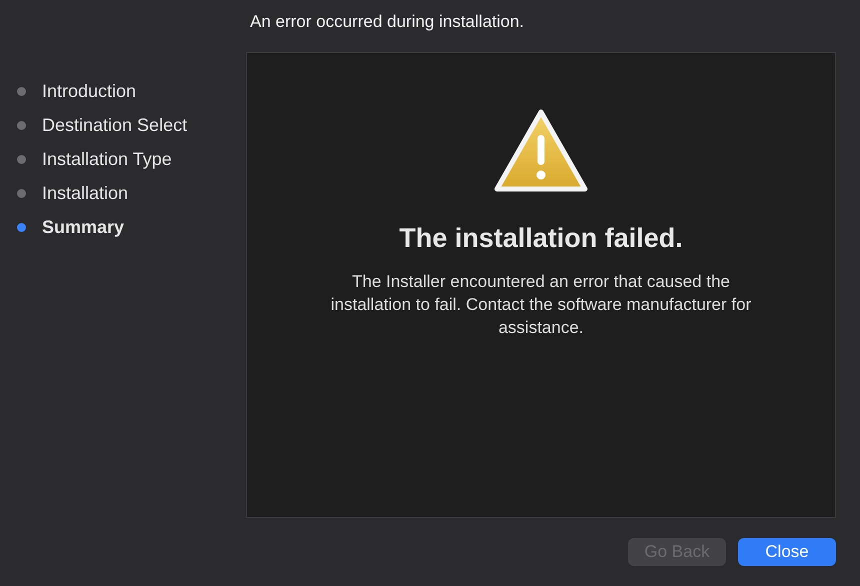 The height and width of the screenshot is (586, 860). I want to click on step-label: Installation Type, so click(107, 159).